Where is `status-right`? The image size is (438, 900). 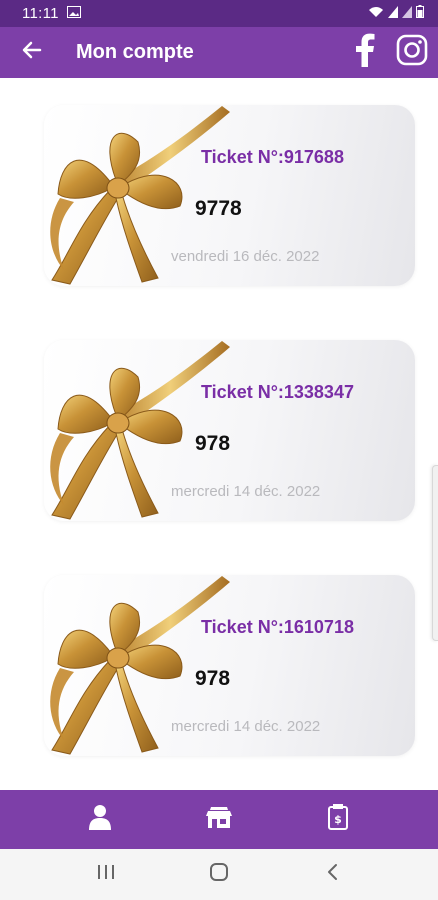
status-right is located at coordinates (396, 13).